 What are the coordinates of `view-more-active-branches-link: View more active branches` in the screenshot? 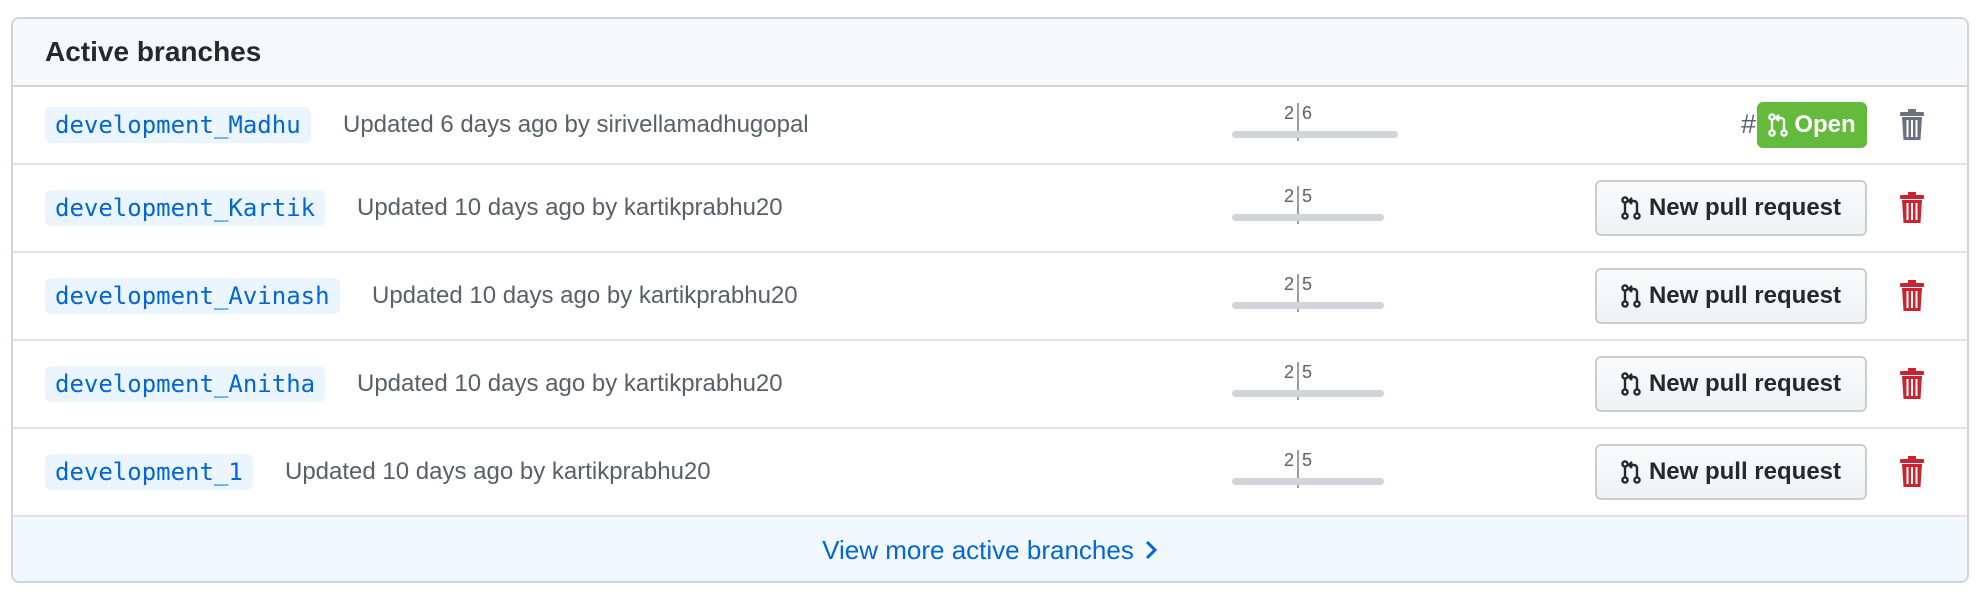 It's located at (990, 549).